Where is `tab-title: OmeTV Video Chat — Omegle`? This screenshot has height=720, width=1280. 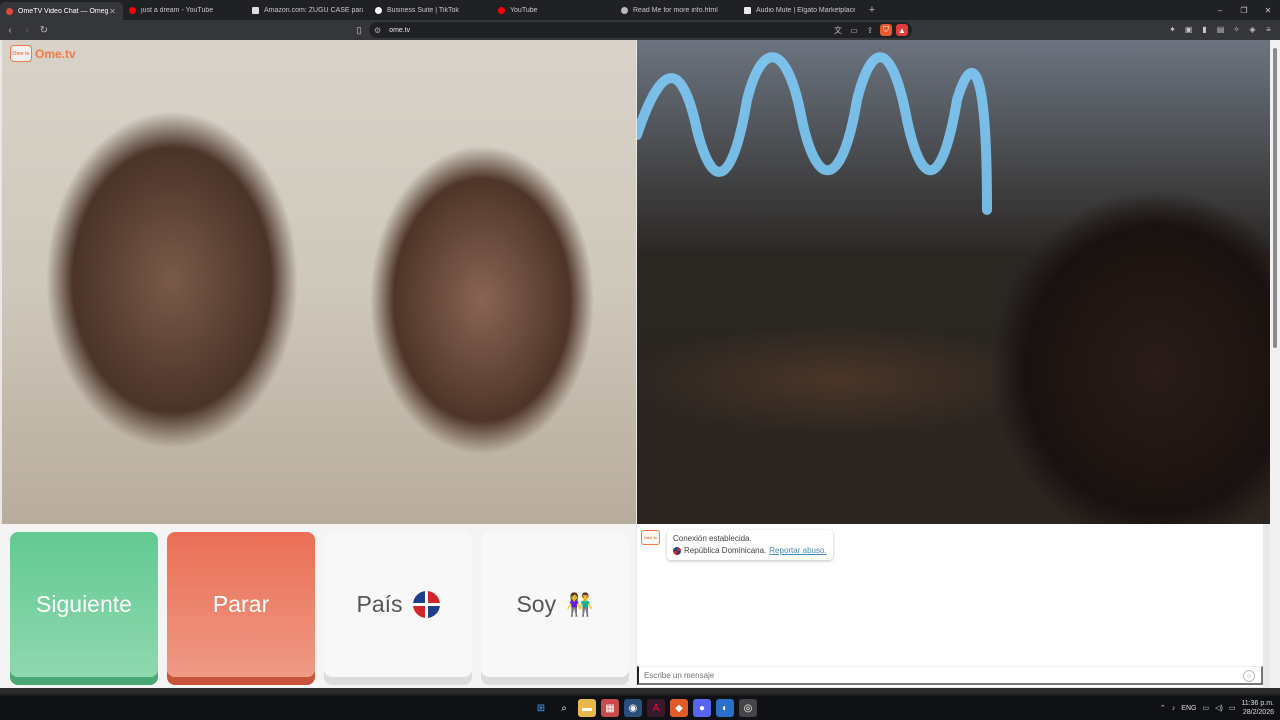
tab-title: OmeTV Video Chat — Omegle is located at coordinates (63, 11).